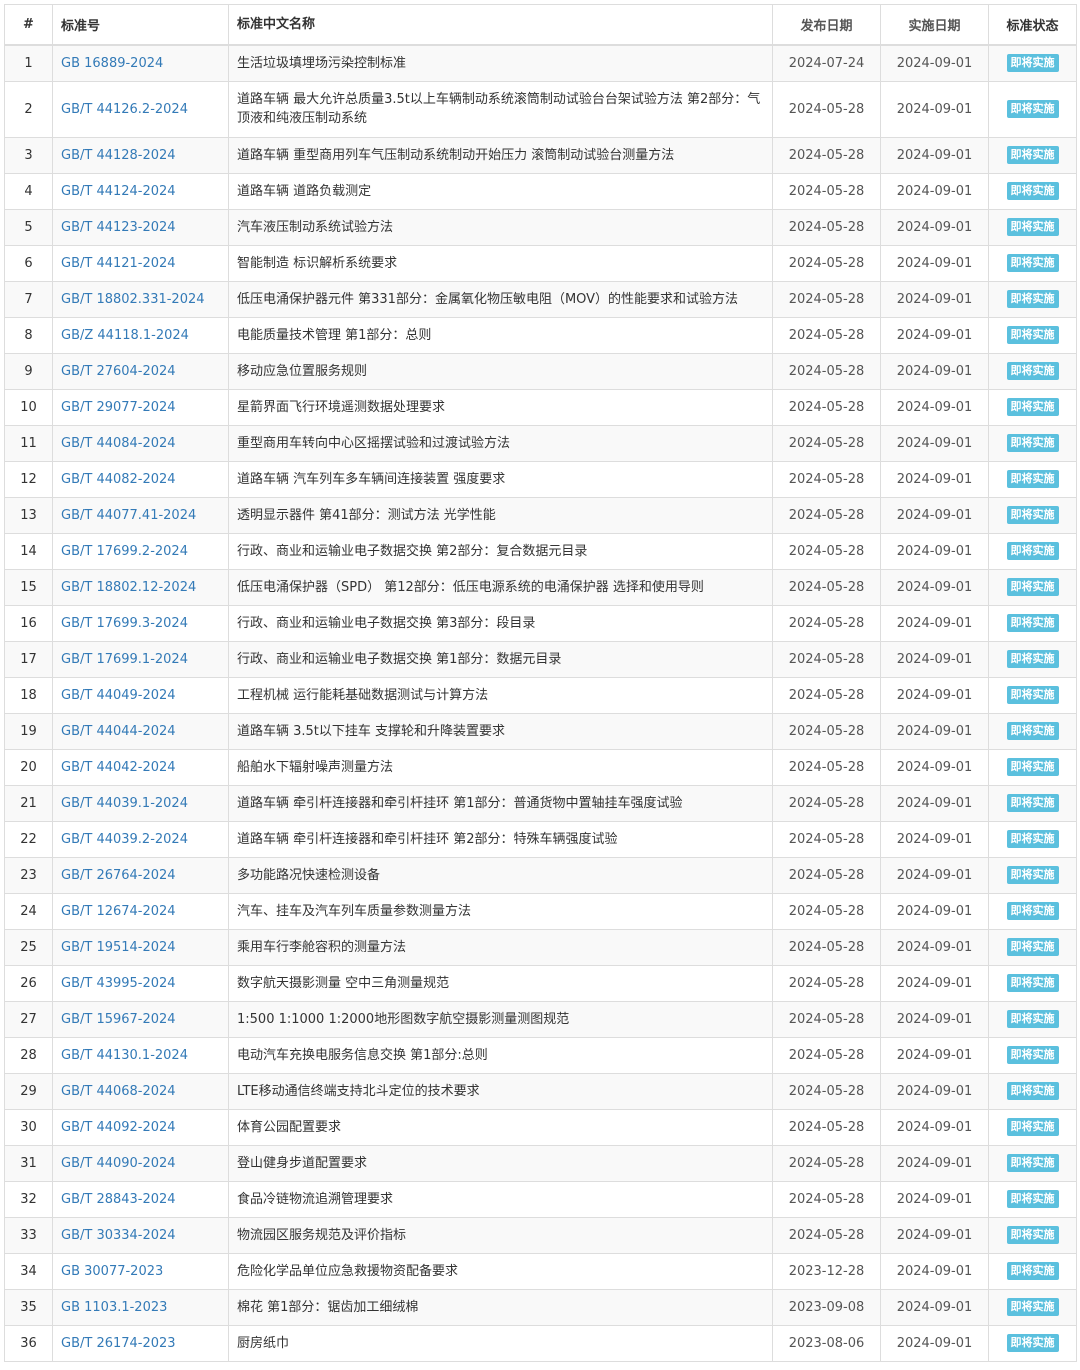  I want to click on standard-code-link: GB/T 19514-2024, so click(118, 947).